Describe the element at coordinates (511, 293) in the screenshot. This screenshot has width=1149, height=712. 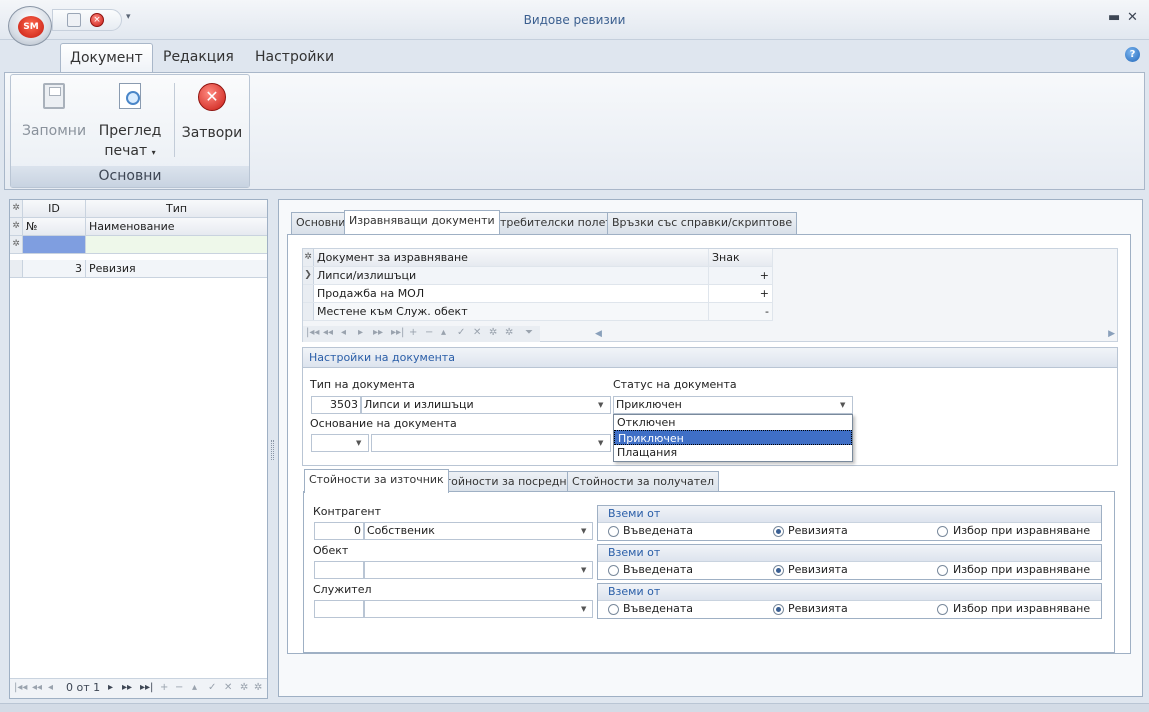
I see `row-document-cell: Продажба на МОЛ` at that location.